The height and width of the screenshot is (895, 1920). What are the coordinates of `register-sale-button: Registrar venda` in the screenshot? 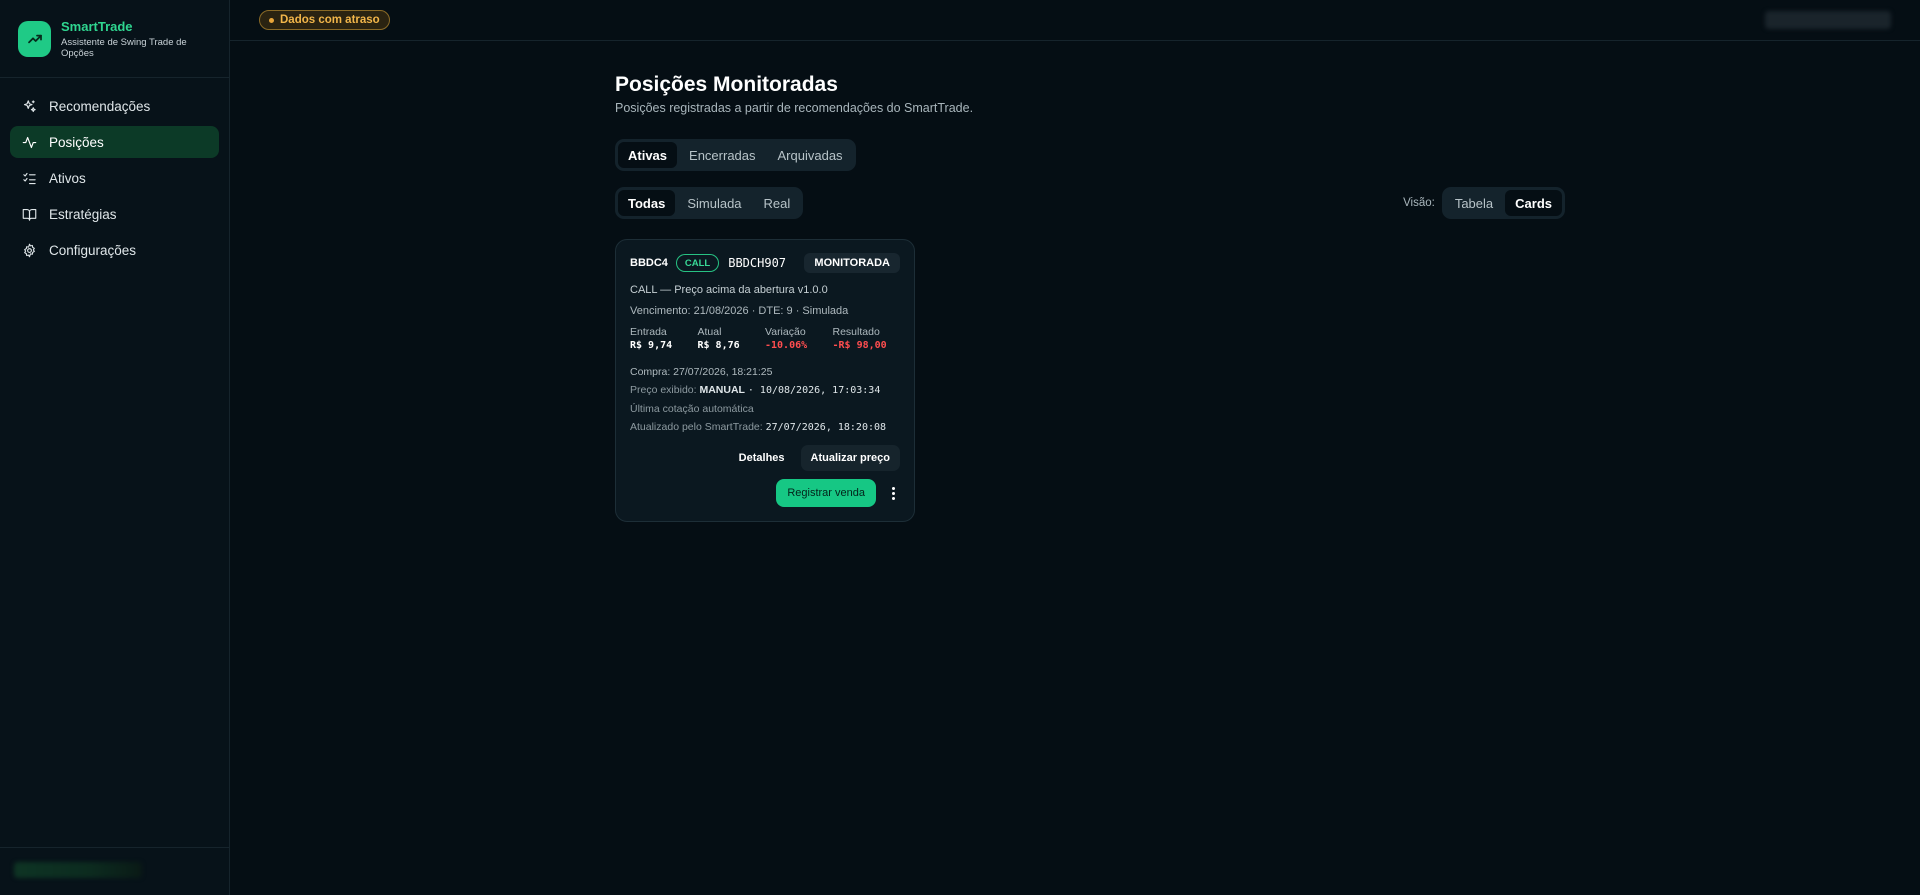 It's located at (826, 493).